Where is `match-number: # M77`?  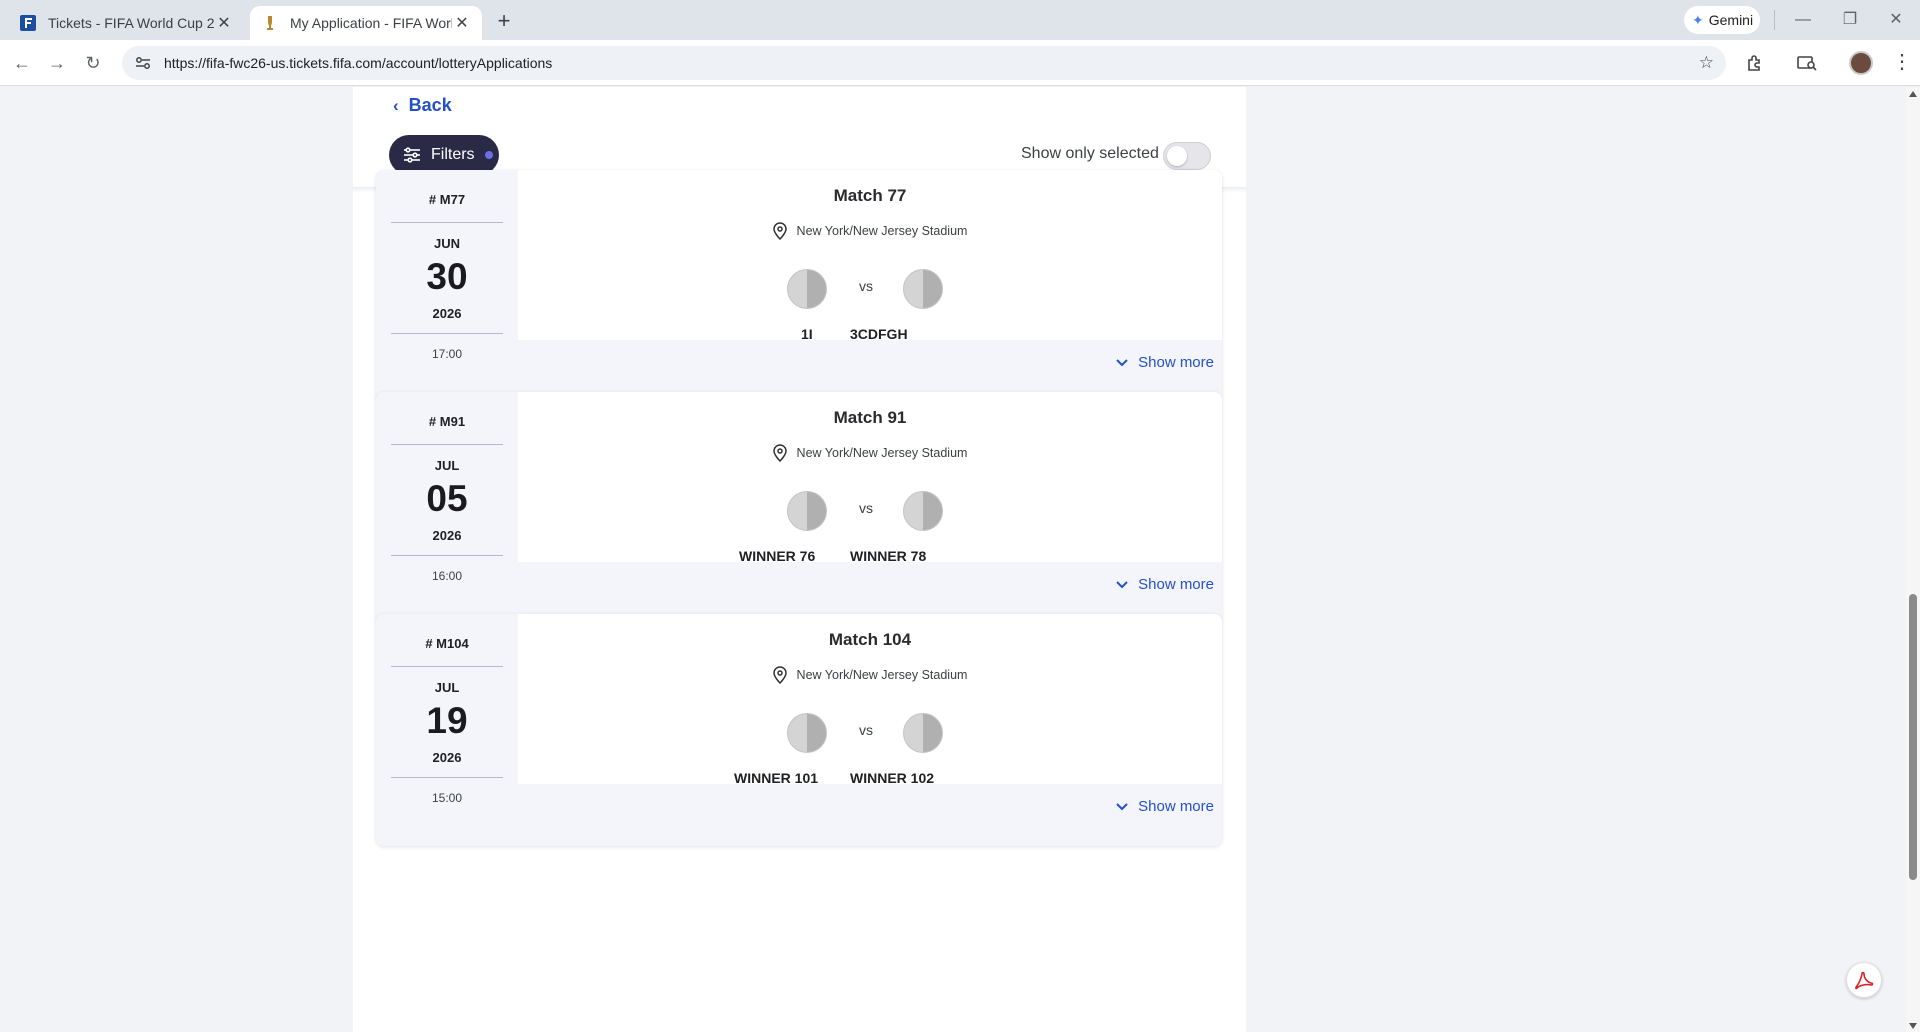 match-number: # M77 is located at coordinates (447, 199).